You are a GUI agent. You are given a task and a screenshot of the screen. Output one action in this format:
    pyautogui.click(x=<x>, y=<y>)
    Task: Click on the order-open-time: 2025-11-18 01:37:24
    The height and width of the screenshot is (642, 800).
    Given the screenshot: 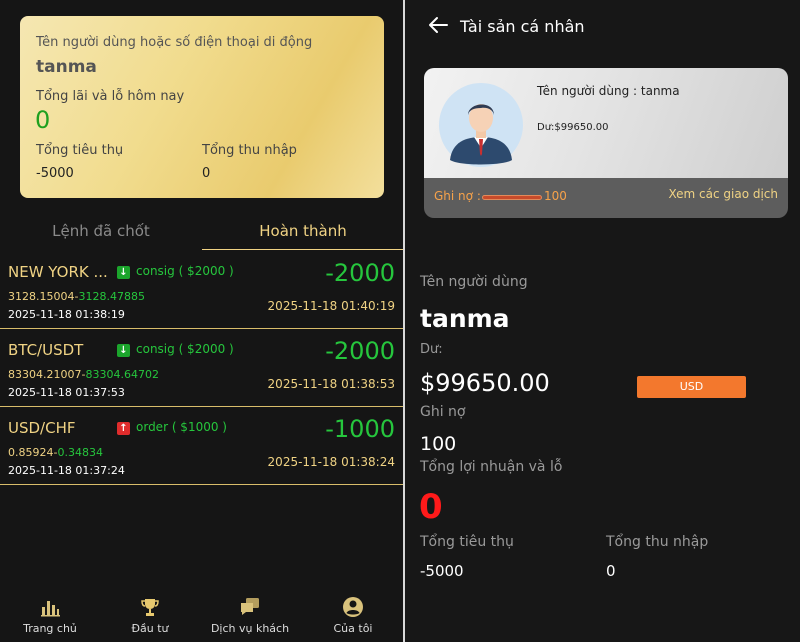 What is the action you would take?
    pyautogui.click(x=66, y=470)
    